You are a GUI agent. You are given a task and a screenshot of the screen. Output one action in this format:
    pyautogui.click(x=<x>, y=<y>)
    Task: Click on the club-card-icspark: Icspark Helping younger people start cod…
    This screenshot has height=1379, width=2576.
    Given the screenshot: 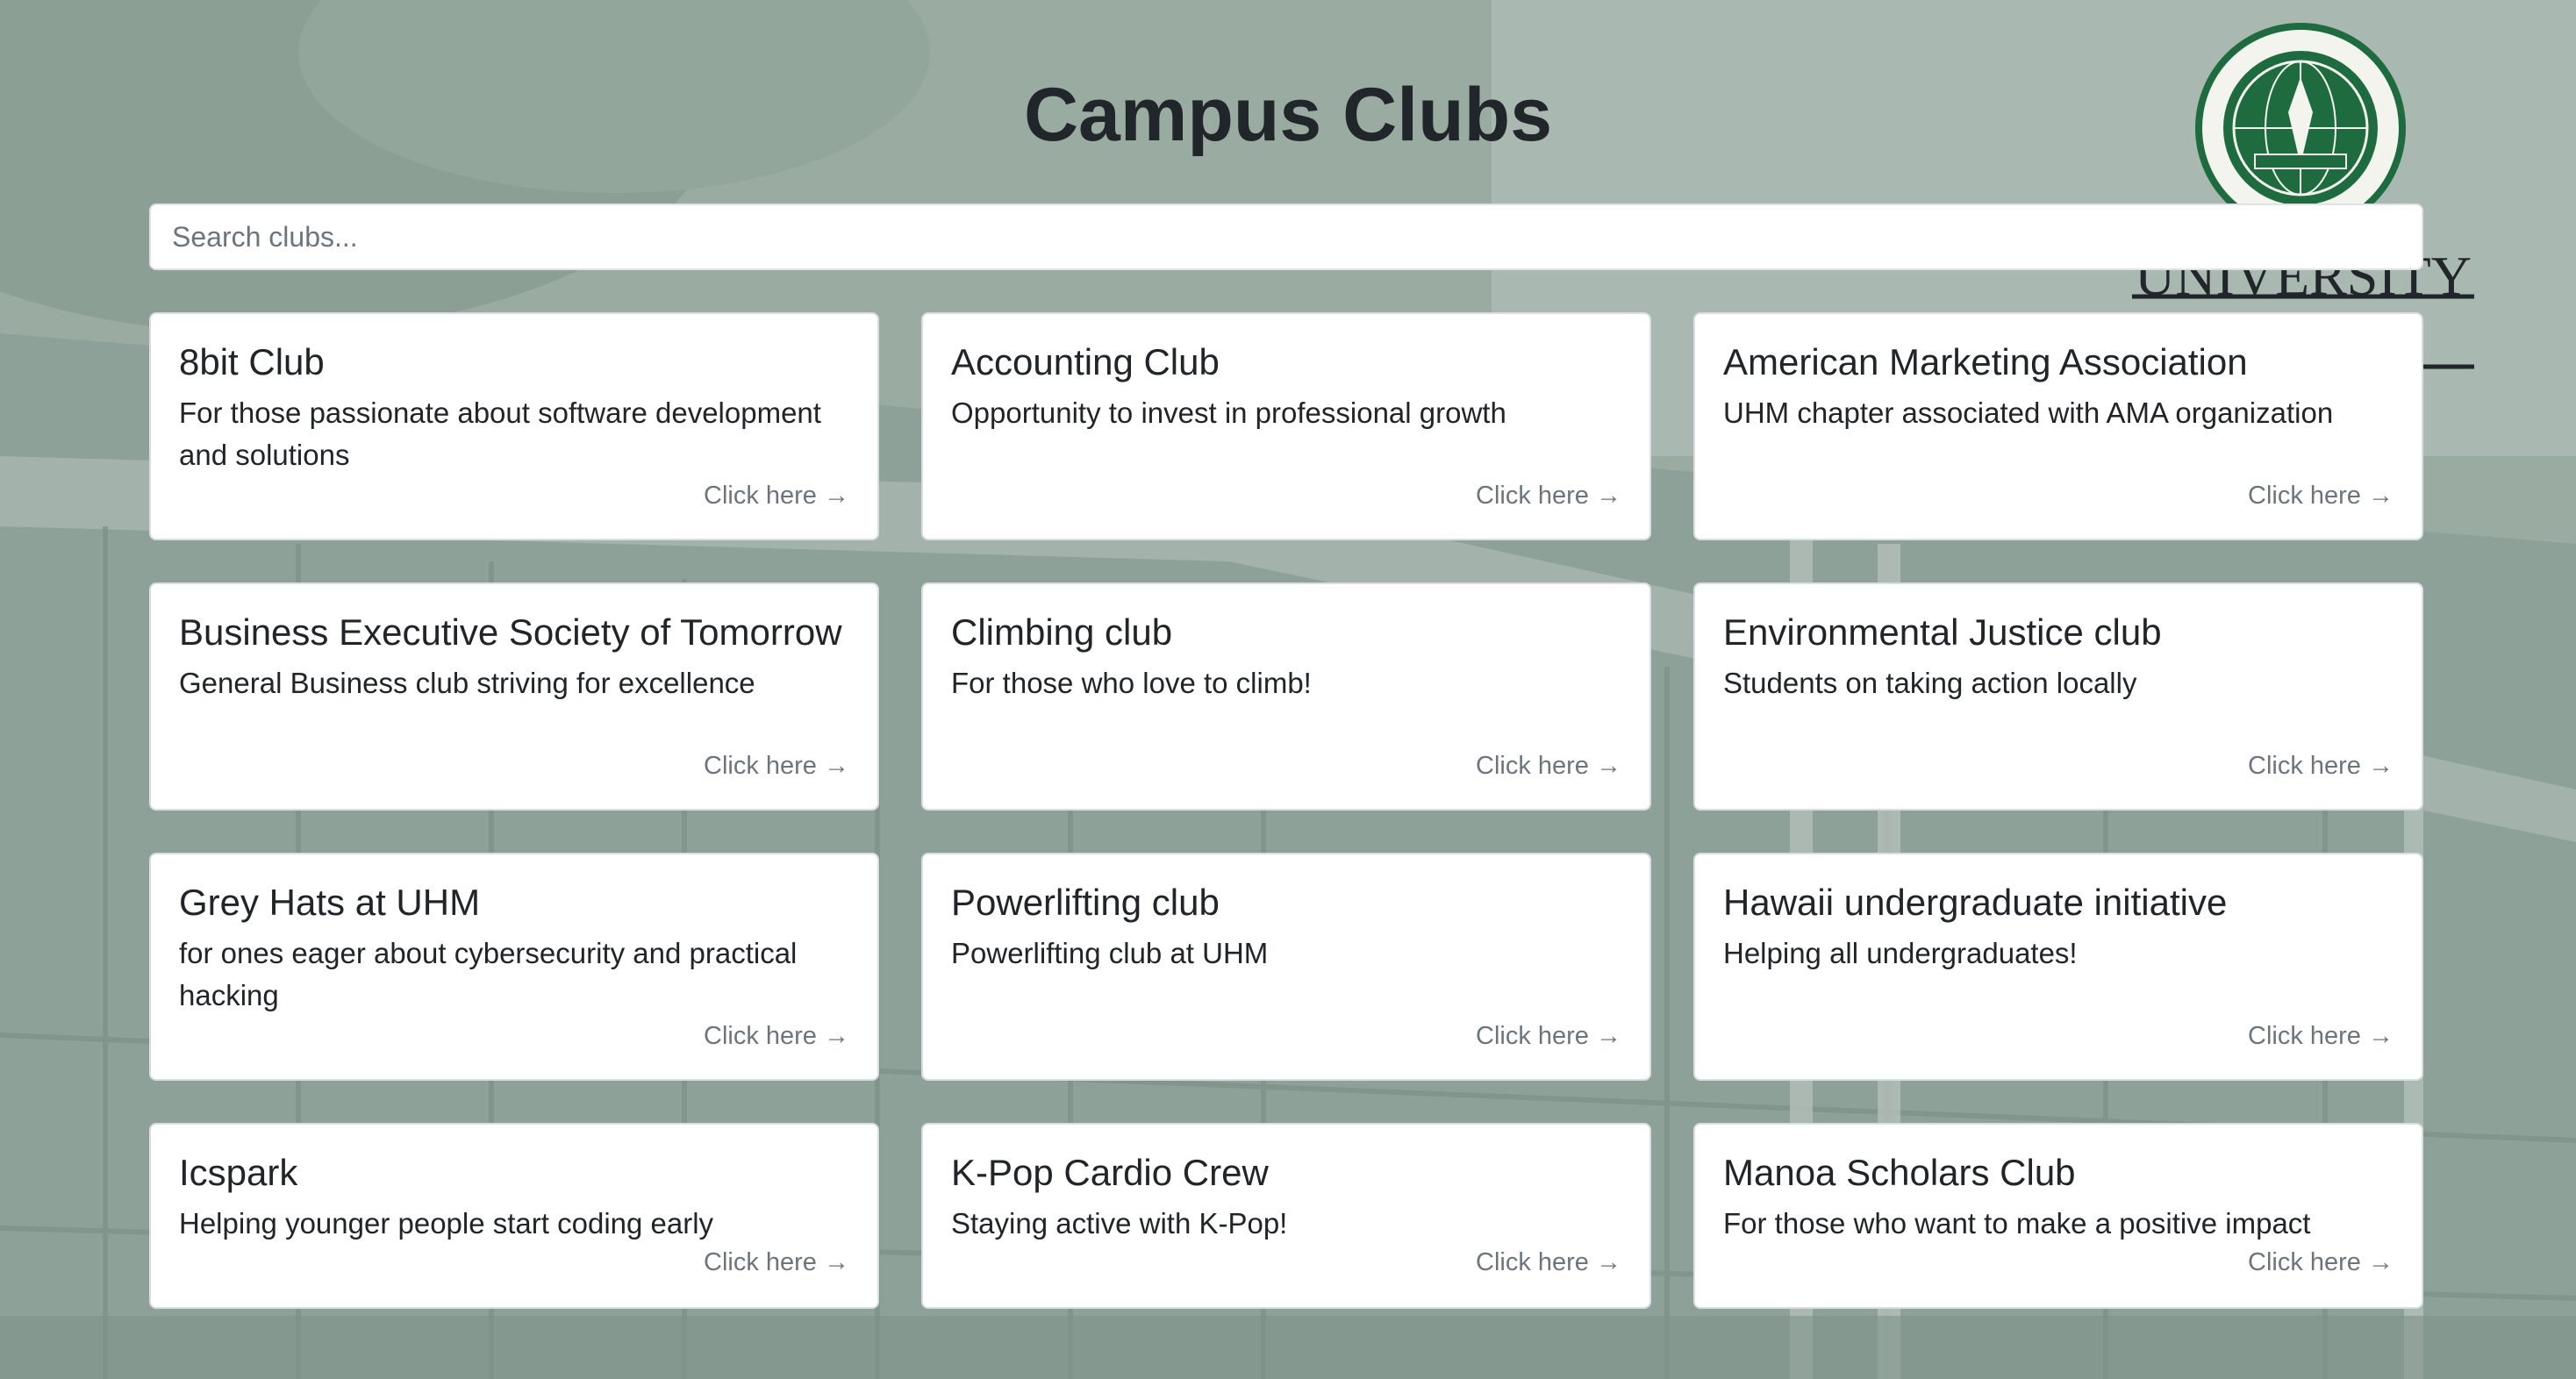 What is the action you would take?
    pyautogui.click(x=514, y=1216)
    